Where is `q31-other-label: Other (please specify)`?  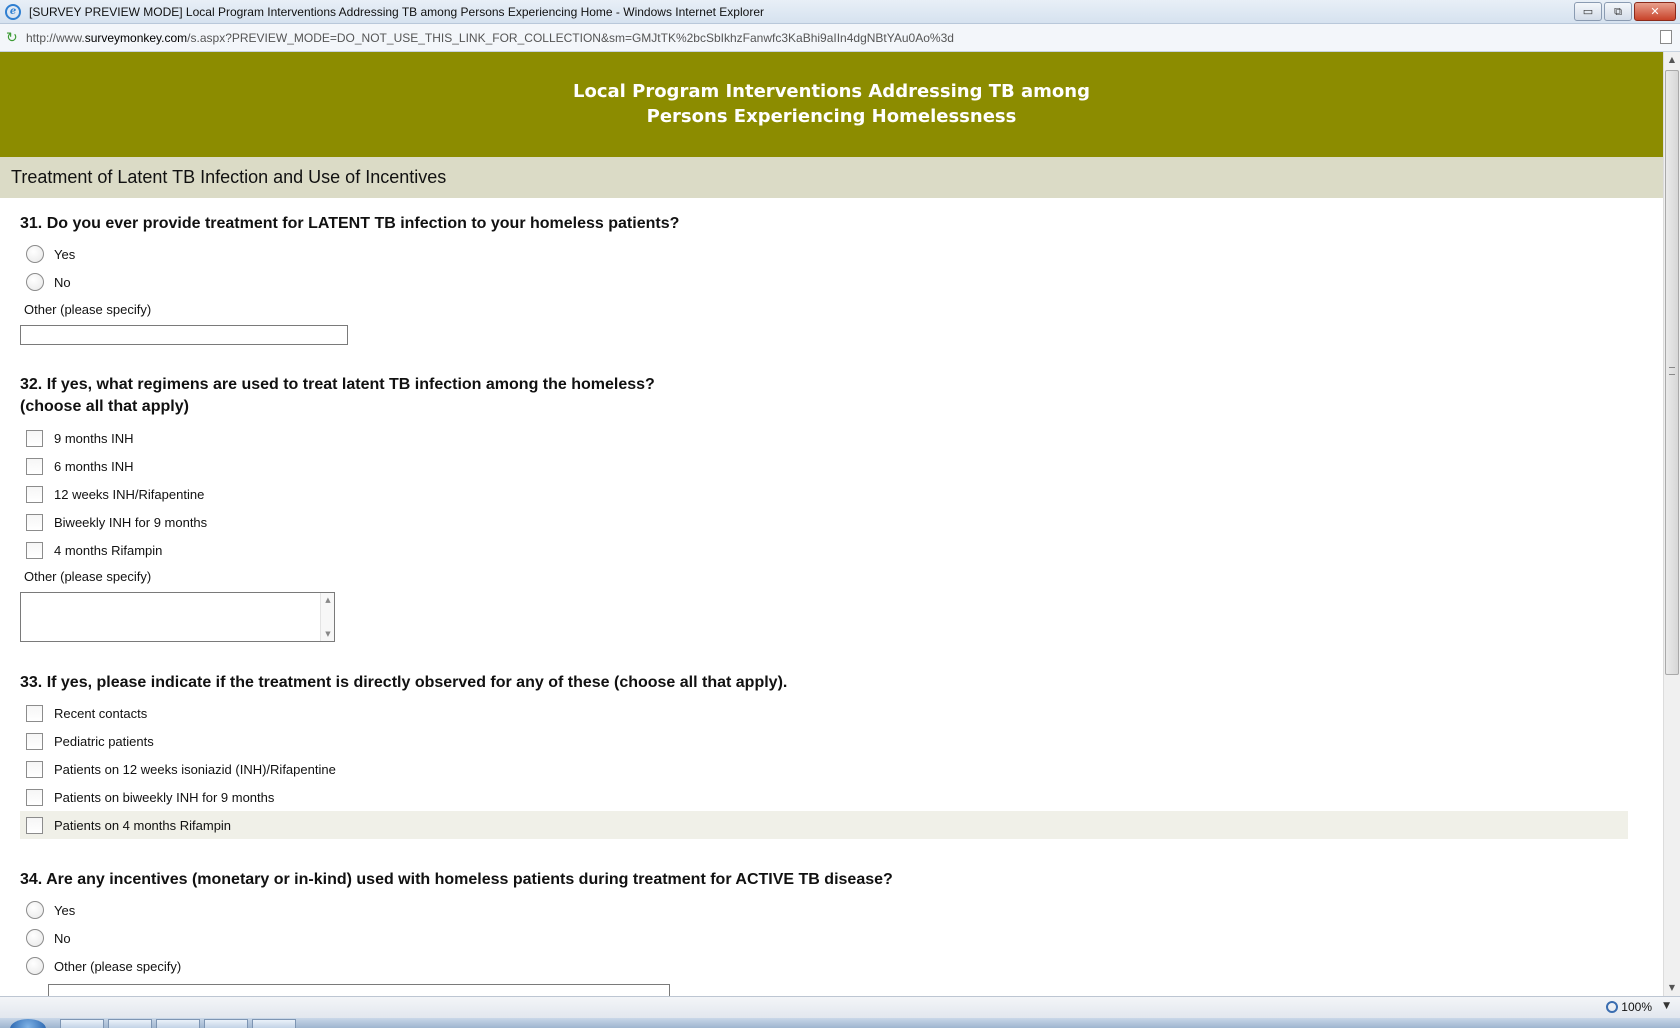 q31-other-label: Other (please specify) is located at coordinates (88, 309).